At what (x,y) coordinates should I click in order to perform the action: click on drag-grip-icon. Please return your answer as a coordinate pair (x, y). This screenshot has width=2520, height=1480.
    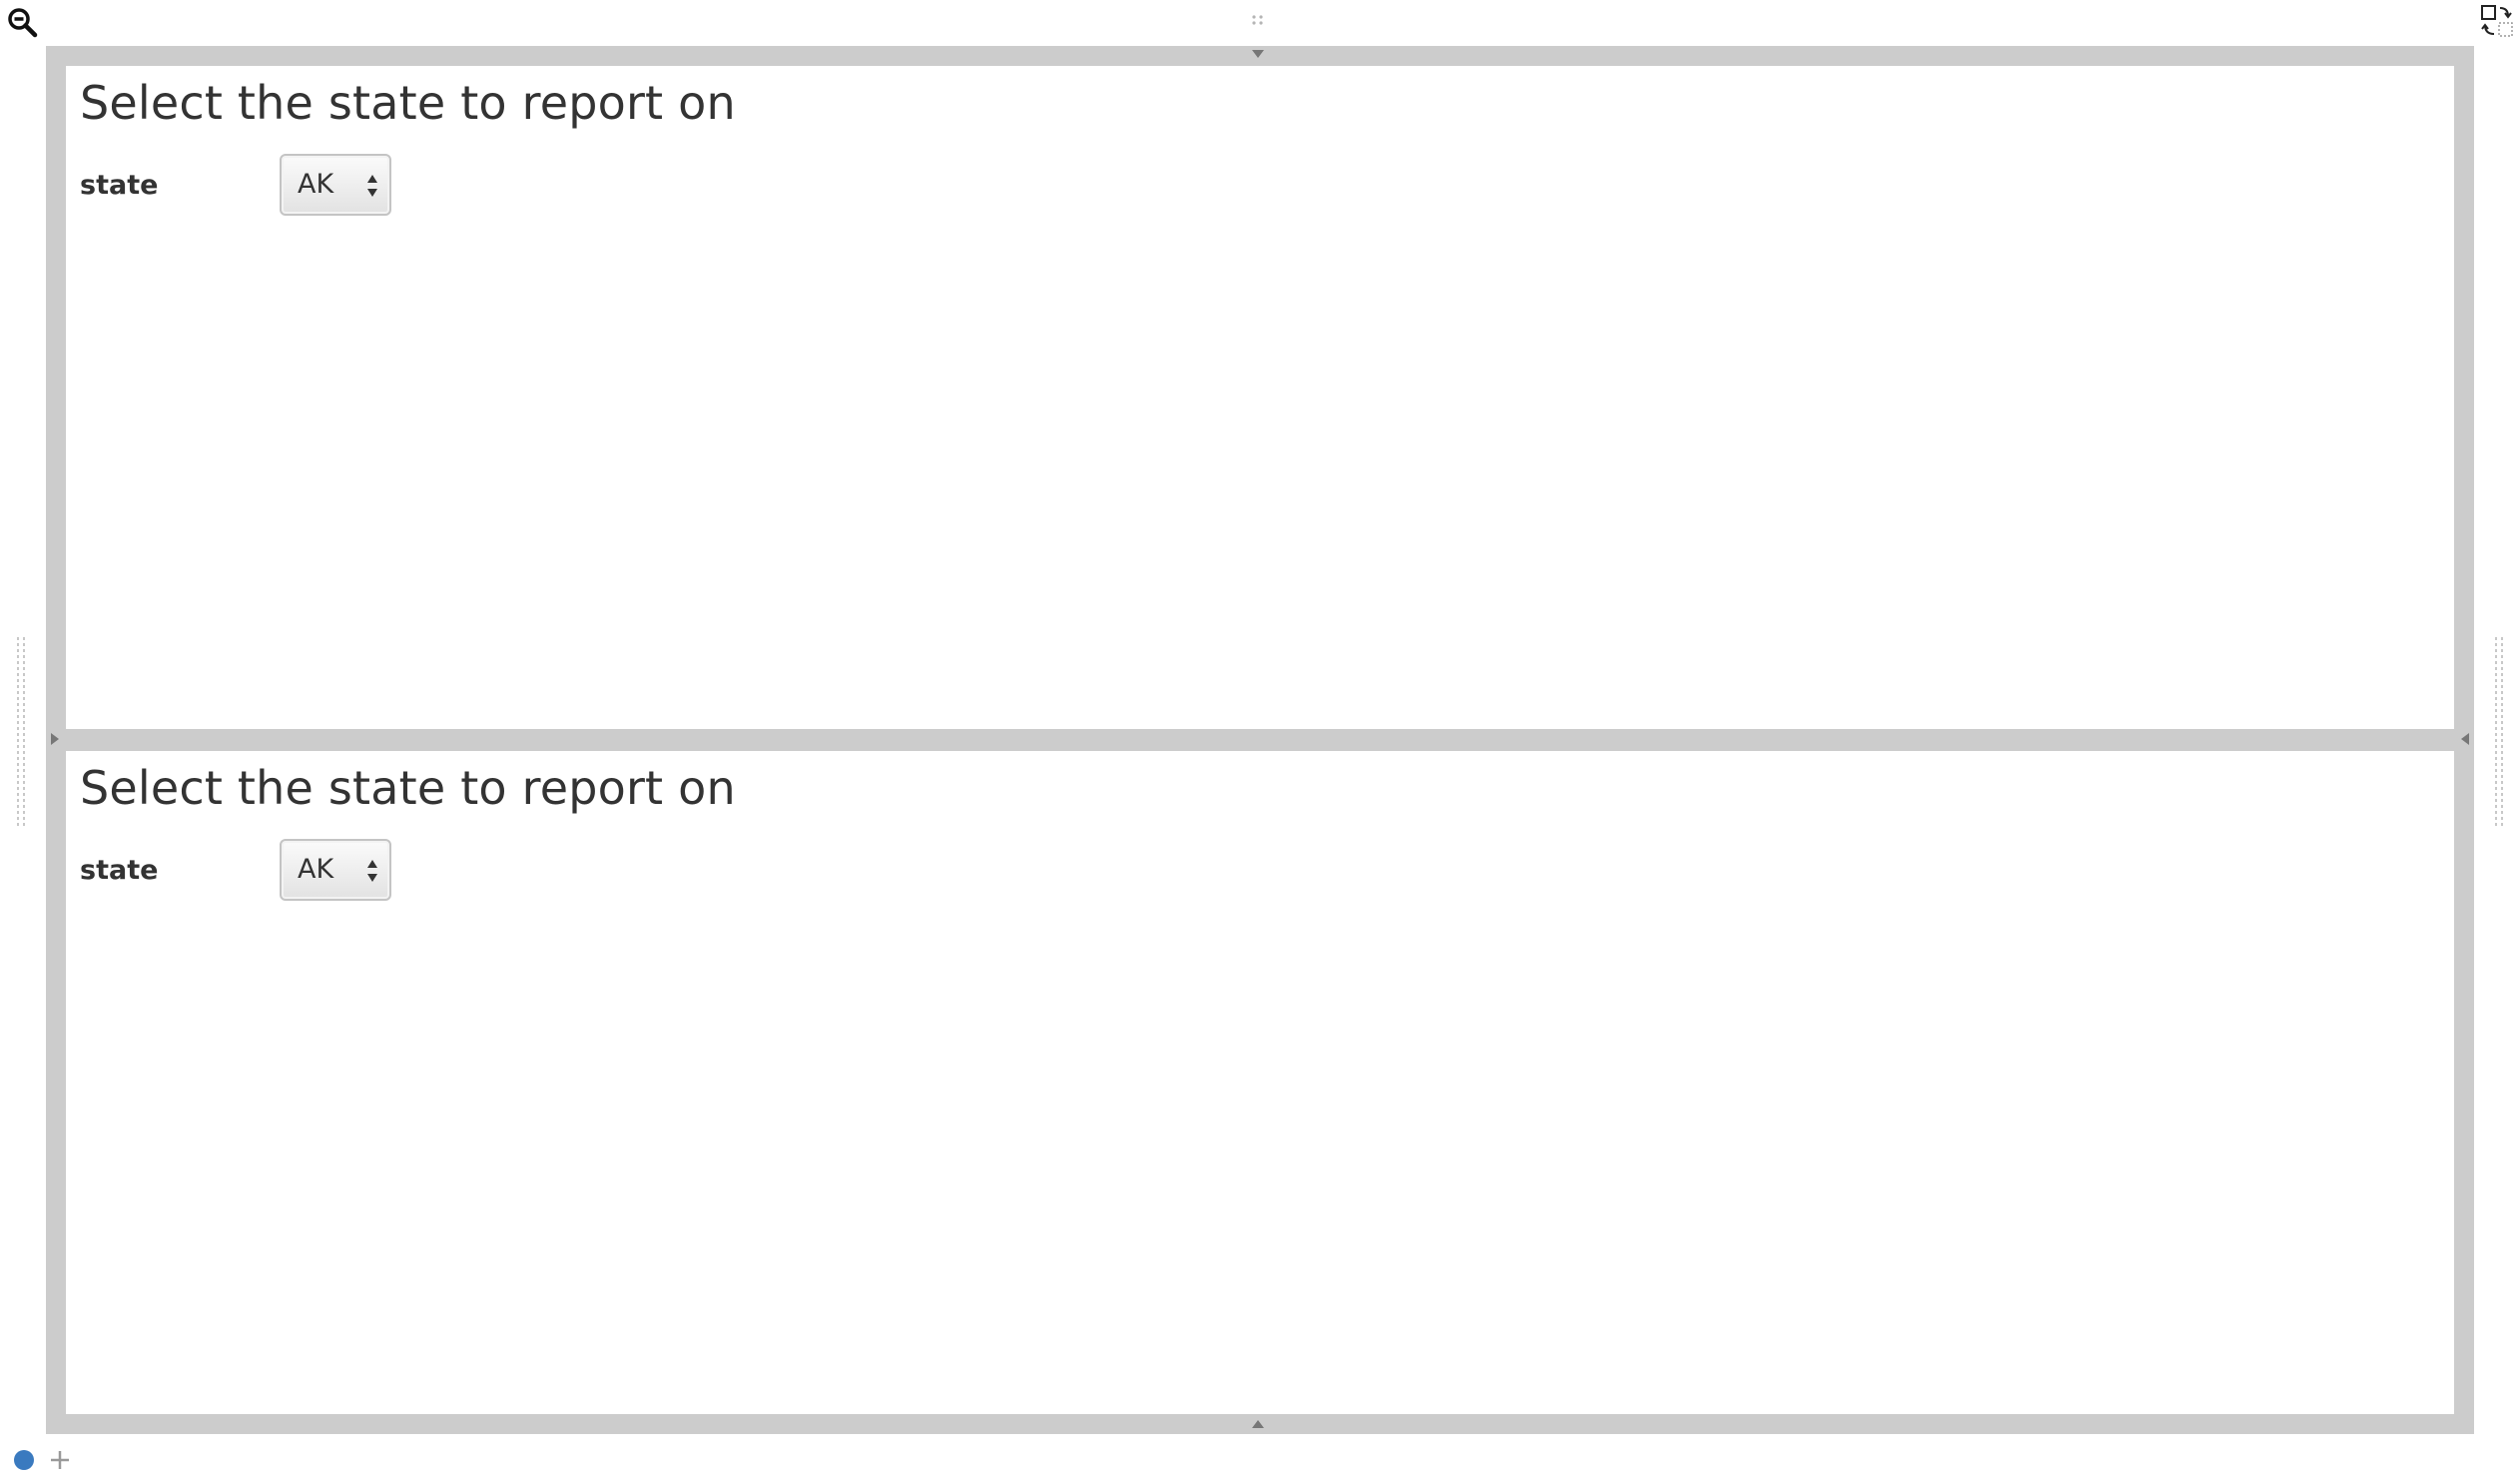
    Looking at the image, I should click on (1258, 22).